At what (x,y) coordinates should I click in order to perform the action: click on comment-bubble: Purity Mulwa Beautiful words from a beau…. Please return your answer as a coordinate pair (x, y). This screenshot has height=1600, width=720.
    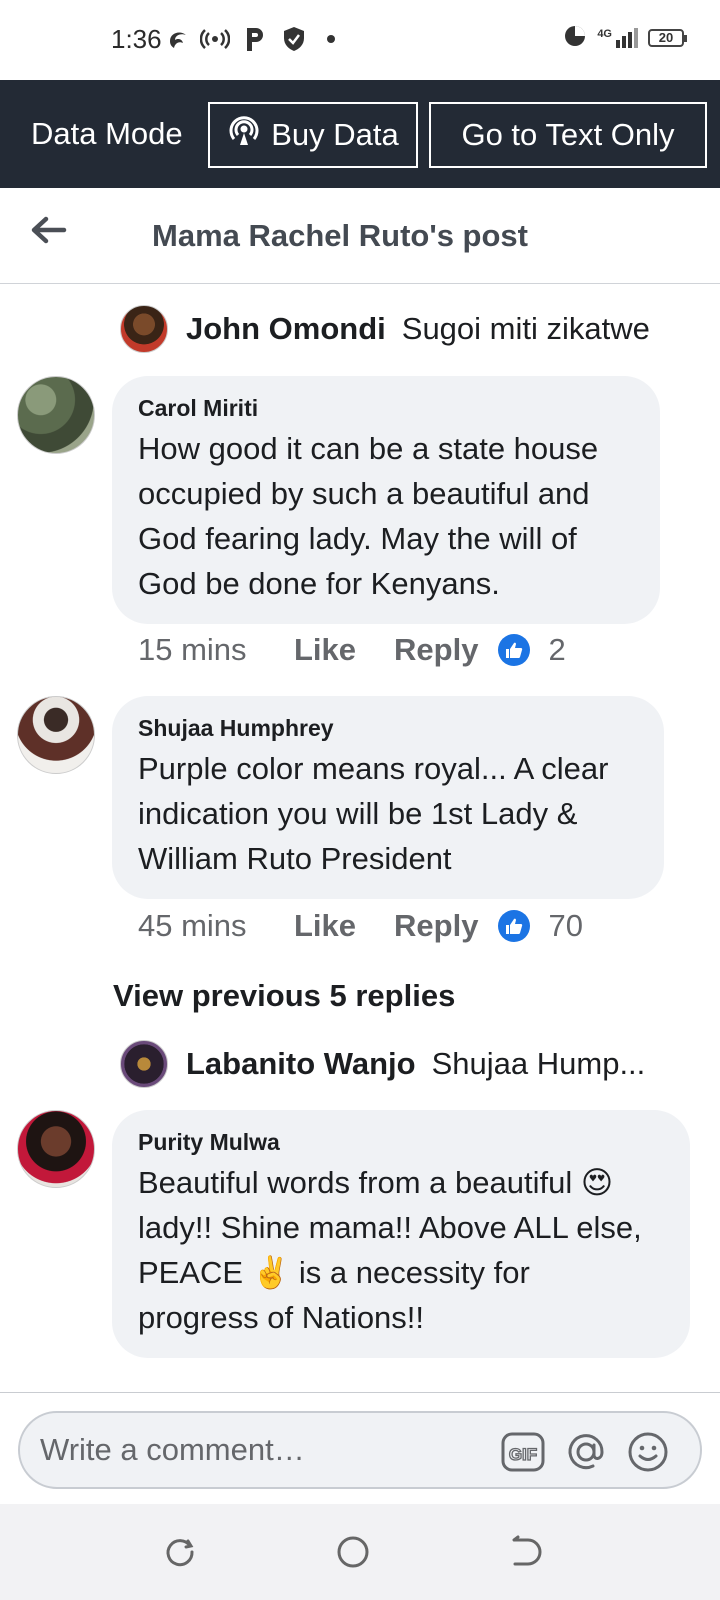
    Looking at the image, I should click on (401, 1234).